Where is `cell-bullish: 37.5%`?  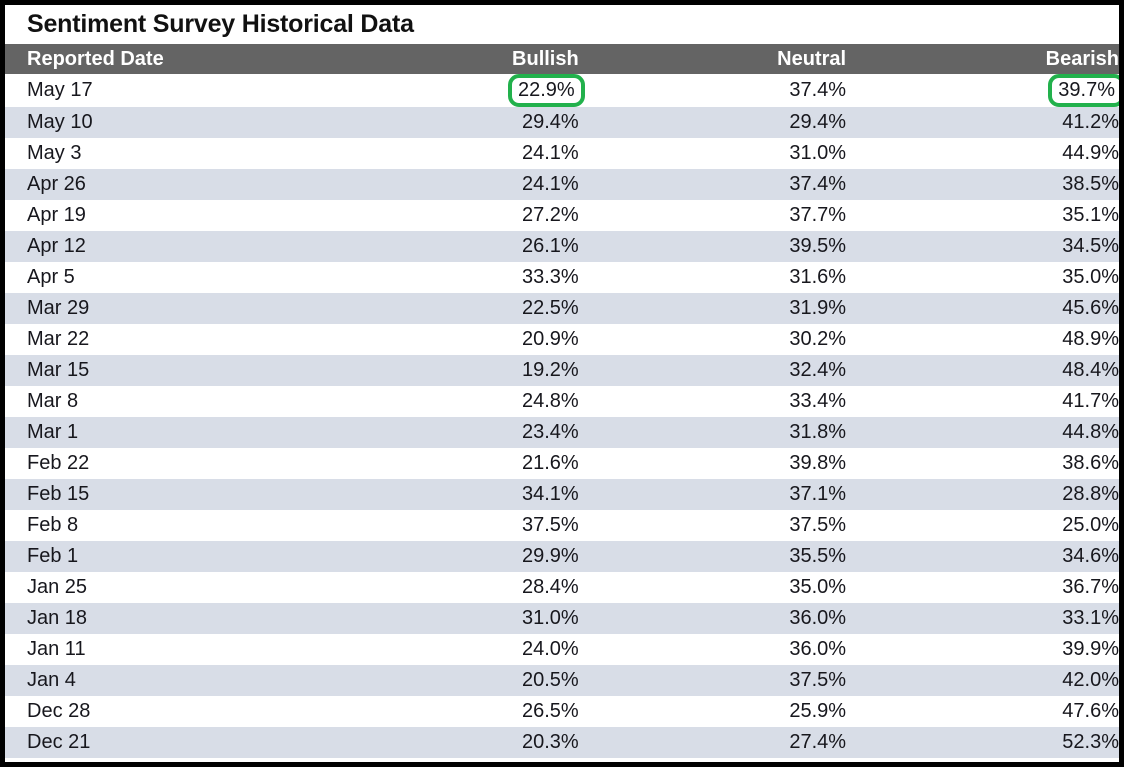 cell-bullish: 37.5% is located at coordinates (523, 525).